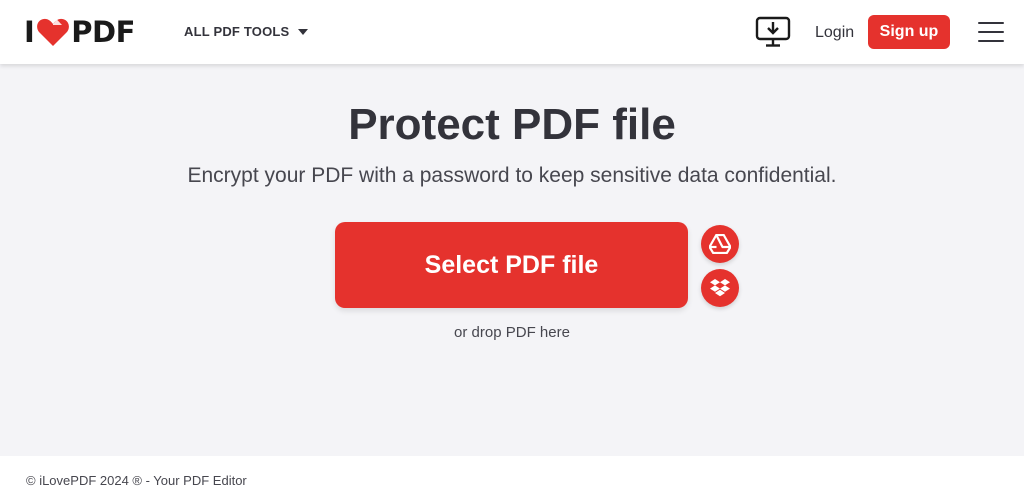 Image resolution: width=1024 pixels, height=492 pixels. I want to click on dropbox-button, so click(720, 288).